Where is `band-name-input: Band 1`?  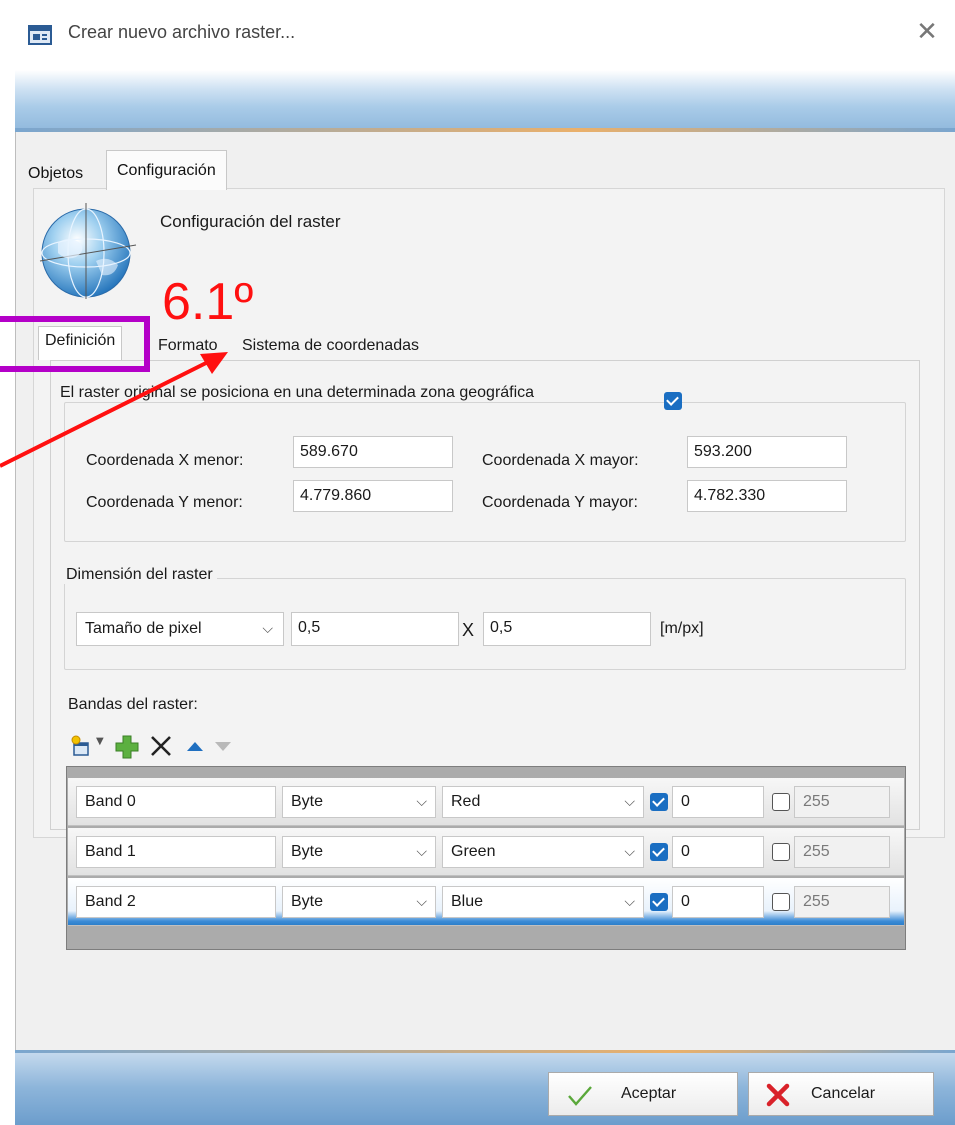 band-name-input: Band 1 is located at coordinates (176, 852).